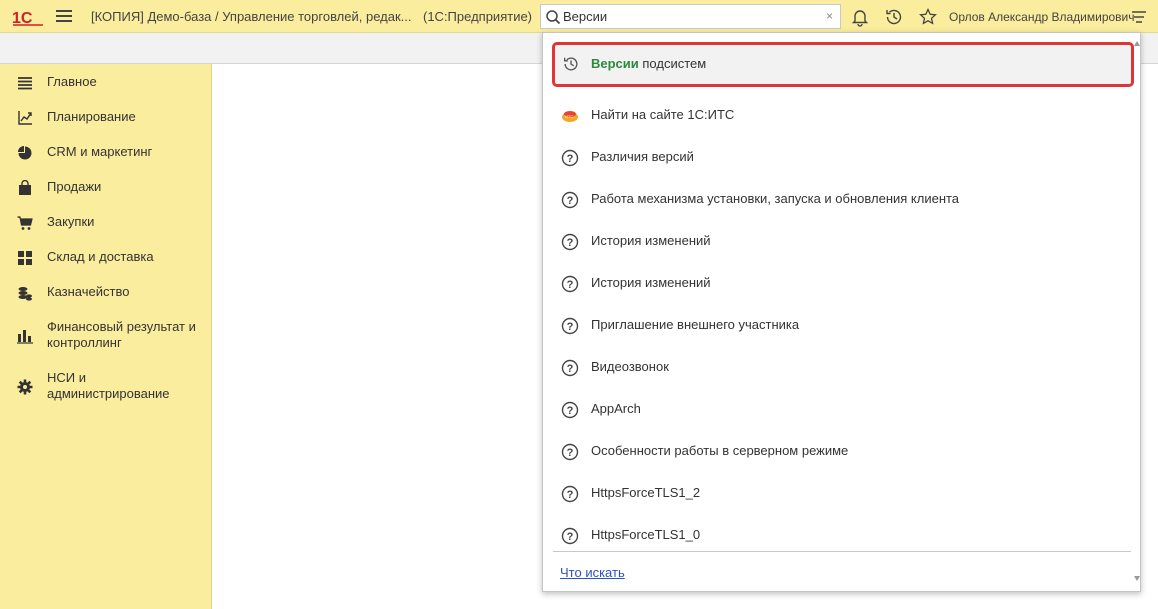 This screenshot has width=1158, height=609. What do you see at coordinates (841, 493) in the screenshot?
I see `result-item: ? HttpsForceTLS1_2` at bounding box center [841, 493].